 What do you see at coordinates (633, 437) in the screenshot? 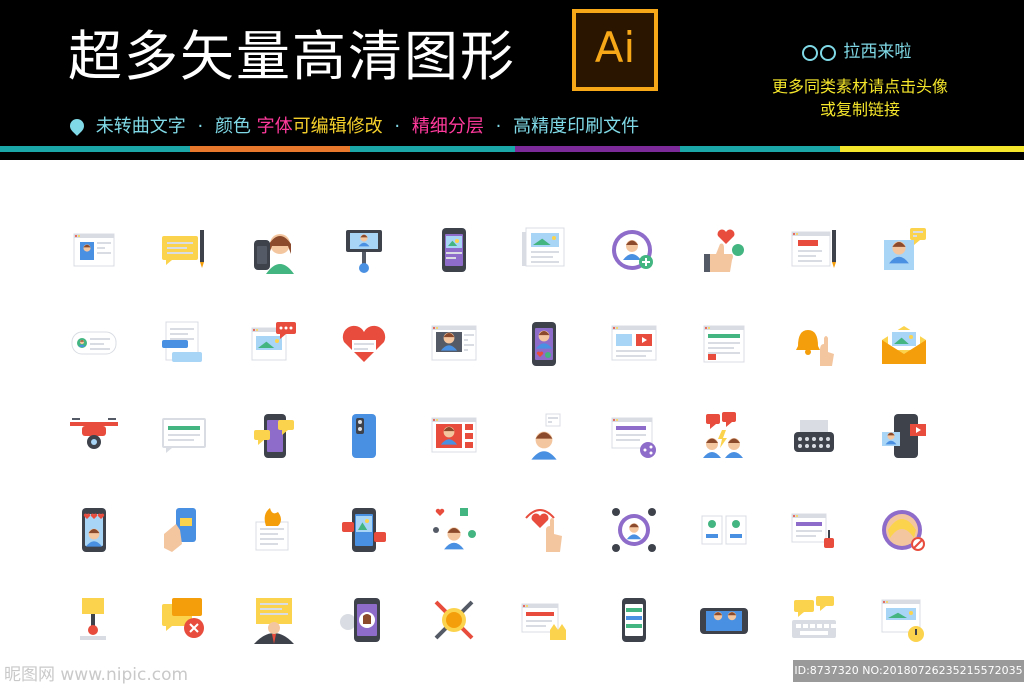
I see `share-webpage-icon` at bounding box center [633, 437].